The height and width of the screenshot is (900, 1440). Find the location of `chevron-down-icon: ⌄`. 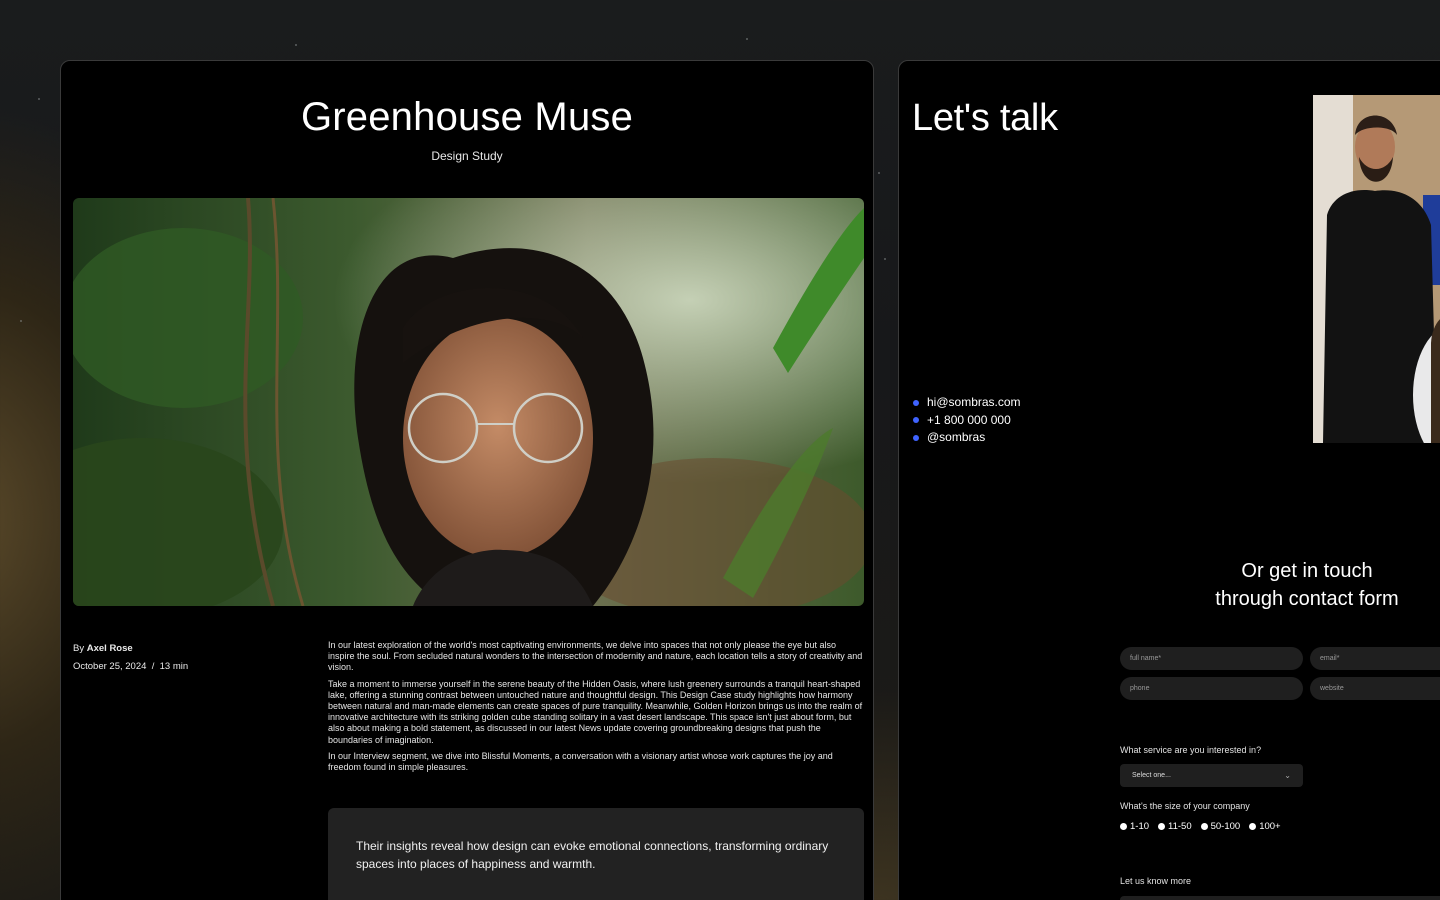

chevron-down-icon: ⌄ is located at coordinates (1287, 775).